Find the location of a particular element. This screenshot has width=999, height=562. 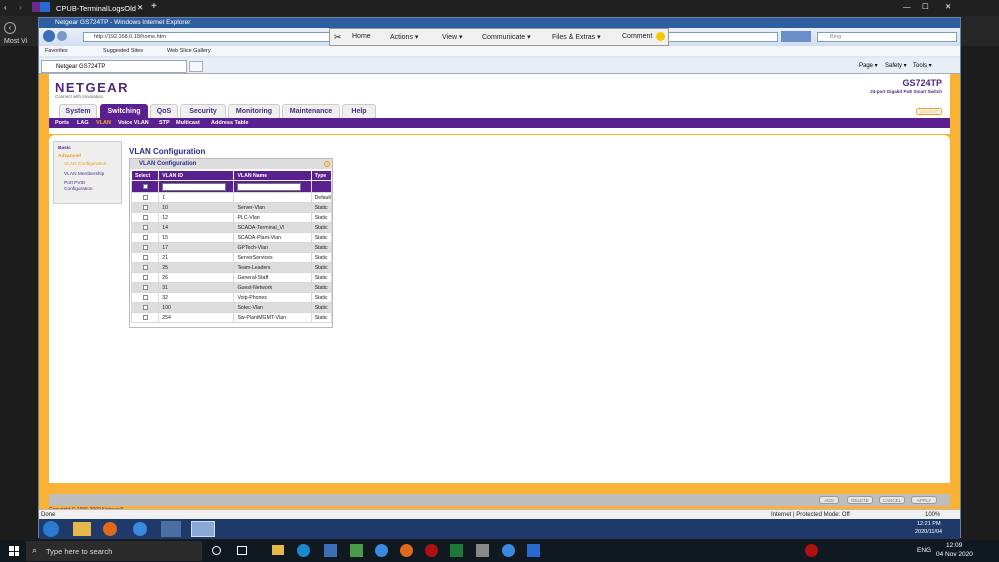

excel-icon is located at coordinates (456, 550).